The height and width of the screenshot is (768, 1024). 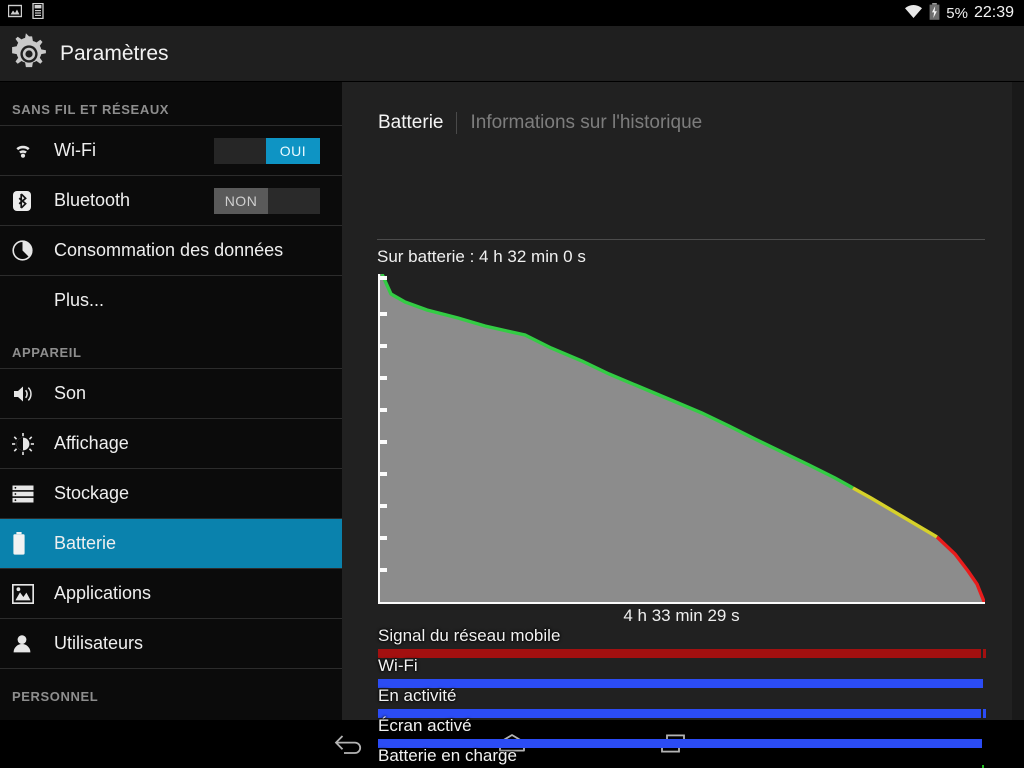 I want to click on users-icon, so click(x=27, y=644).